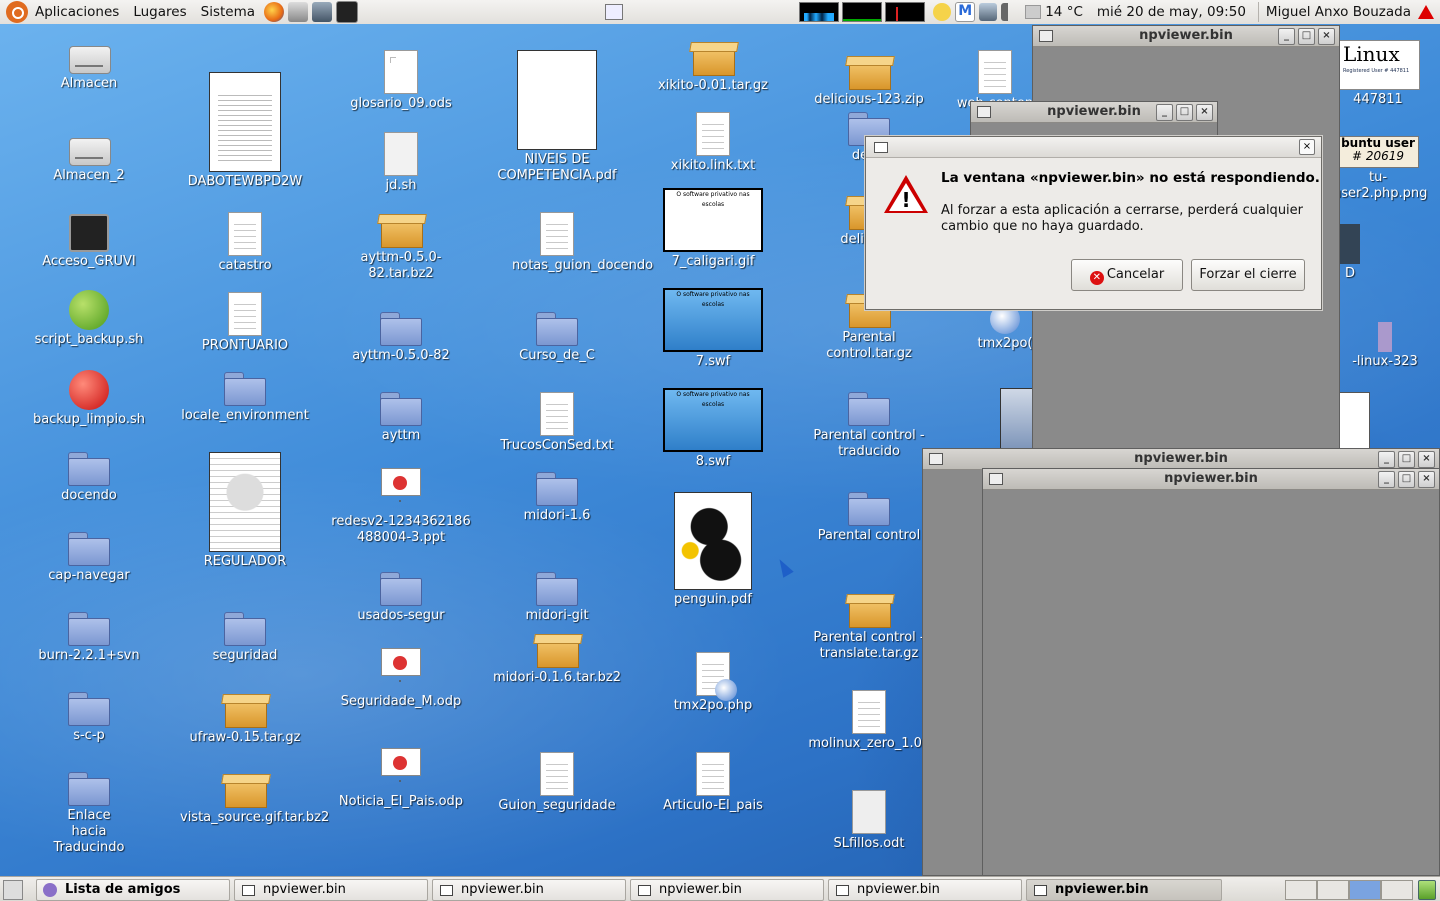 The width and height of the screenshot is (1440, 901). I want to click on ubuntu-logo-icon, so click(17, 12).